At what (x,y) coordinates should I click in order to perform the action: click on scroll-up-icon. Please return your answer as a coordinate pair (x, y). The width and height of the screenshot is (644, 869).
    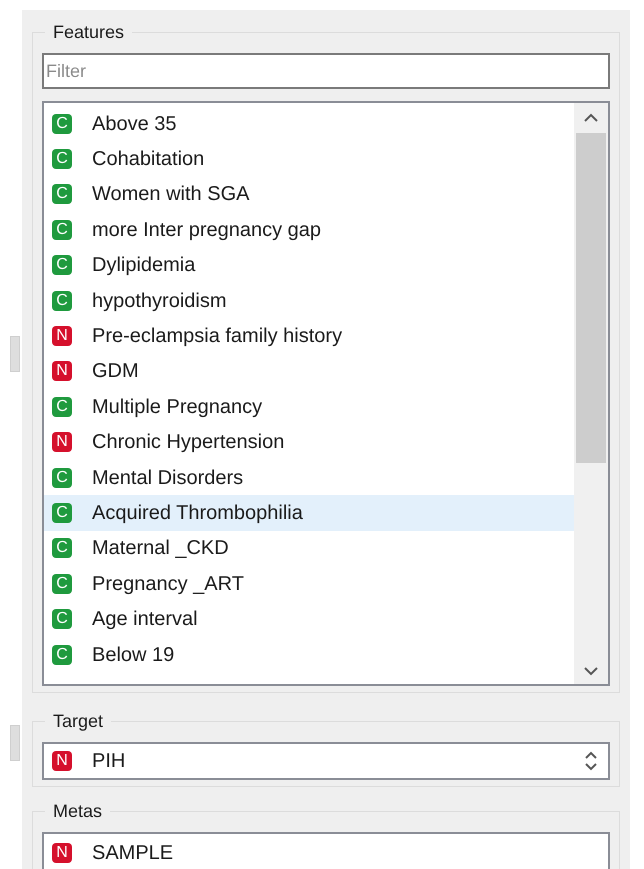
    Looking at the image, I should click on (591, 118).